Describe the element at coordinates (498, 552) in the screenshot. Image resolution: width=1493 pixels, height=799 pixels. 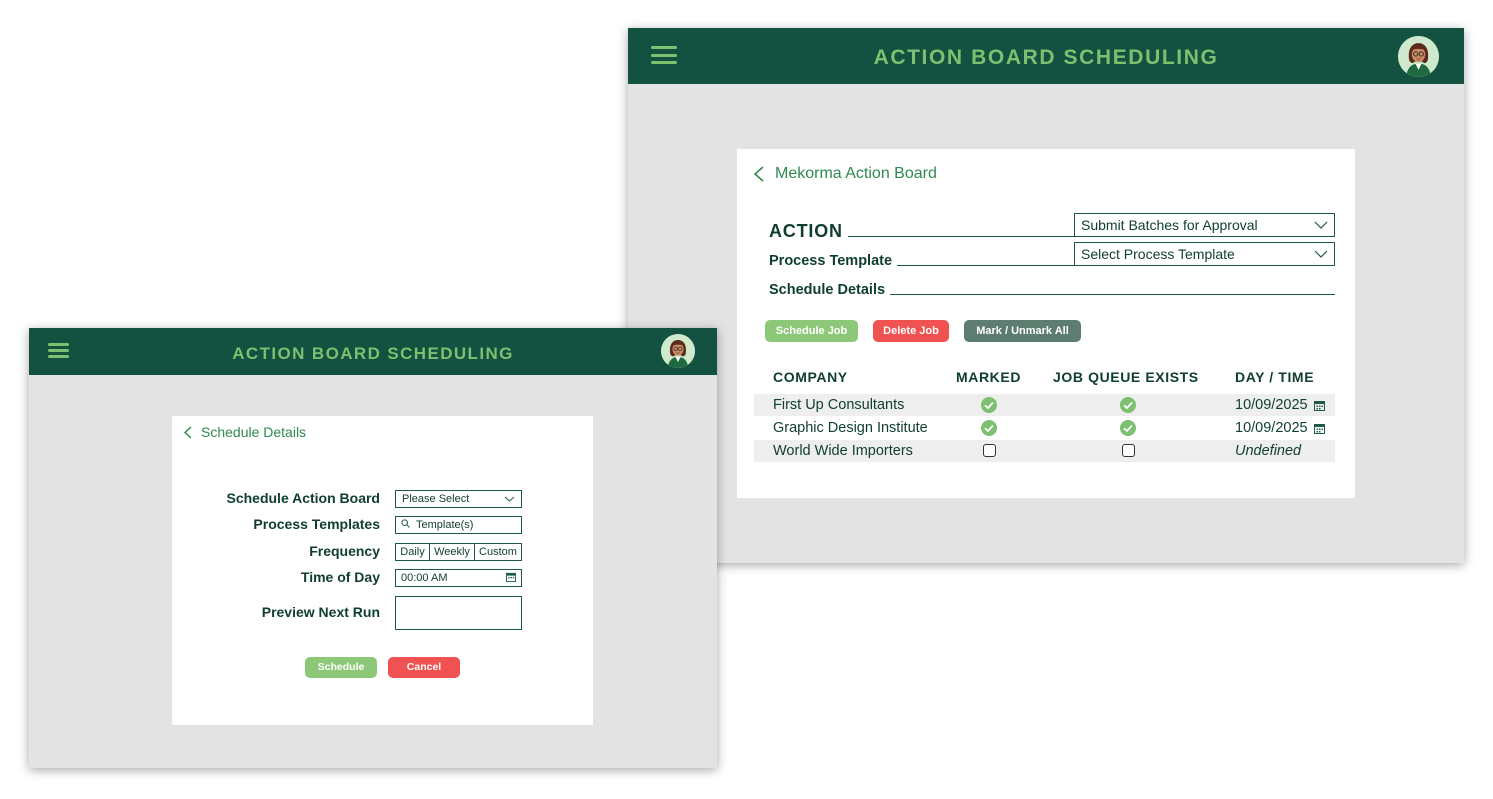
I see `frequency-custom-option: Custom` at that location.